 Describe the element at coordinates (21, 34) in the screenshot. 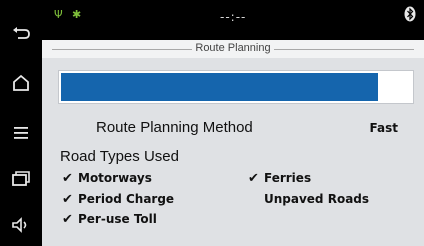

I see `back-icon` at that location.